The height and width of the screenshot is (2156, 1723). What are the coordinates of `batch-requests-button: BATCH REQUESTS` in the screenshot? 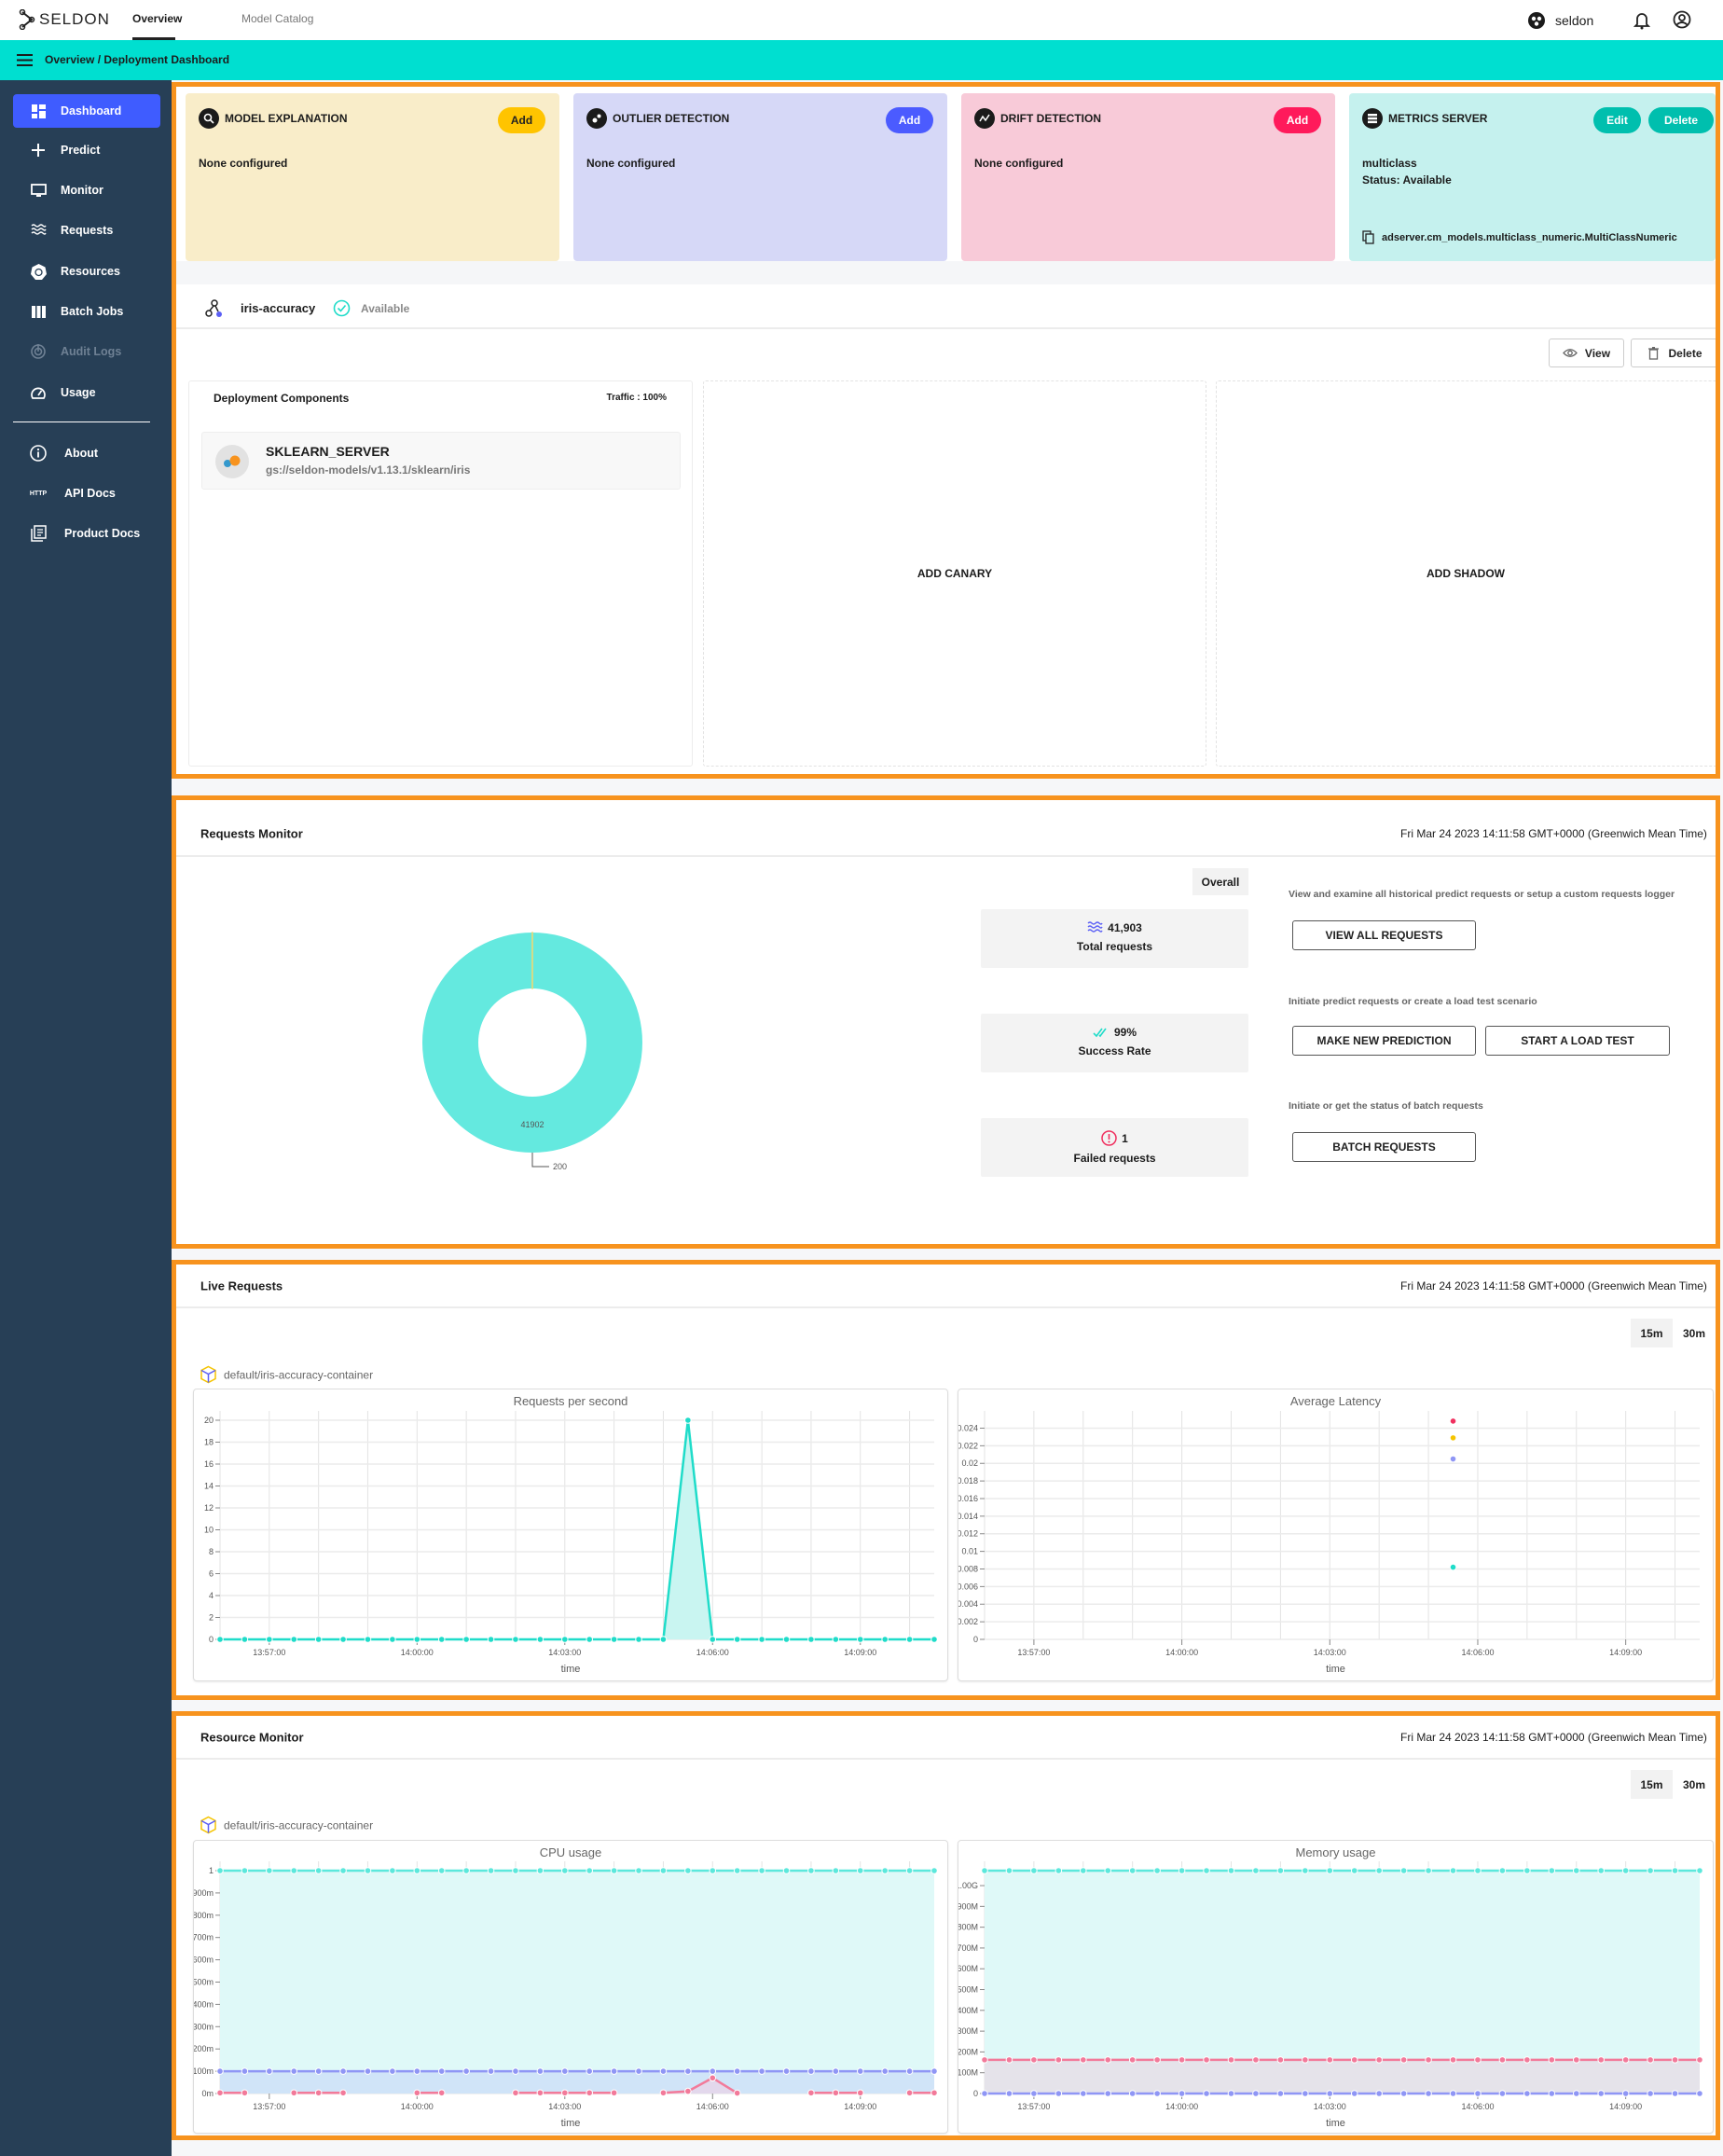 It's located at (1384, 1147).